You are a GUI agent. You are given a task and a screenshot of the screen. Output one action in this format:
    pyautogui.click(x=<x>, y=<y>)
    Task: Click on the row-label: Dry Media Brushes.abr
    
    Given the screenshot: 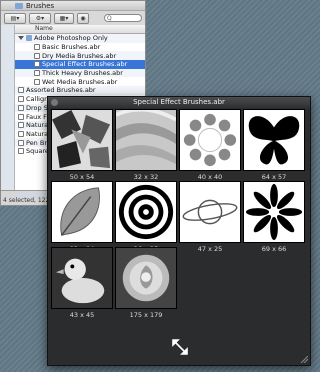 What is the action you would take?
    pyautogui.click(x=79, y=55)
    